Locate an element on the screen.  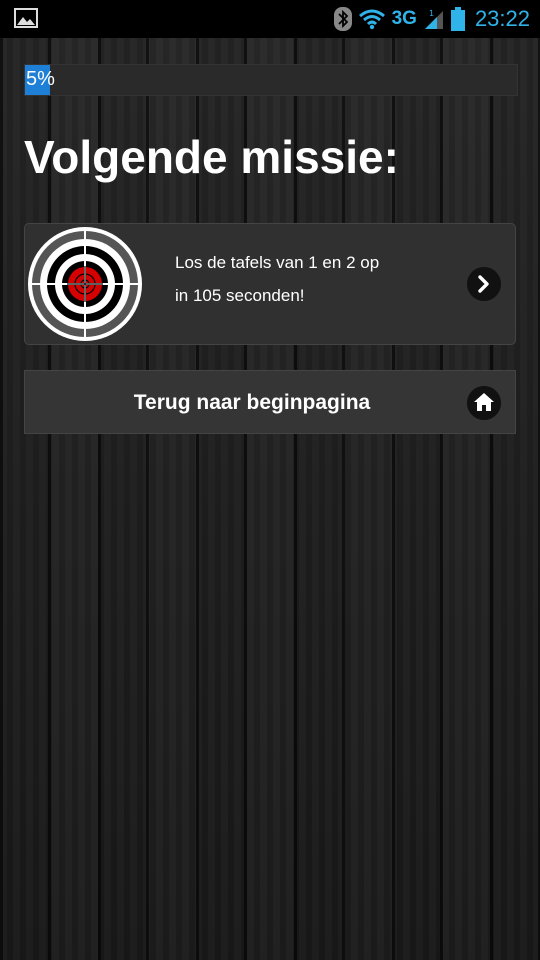
target-icon is located at coordinates (85, 284).